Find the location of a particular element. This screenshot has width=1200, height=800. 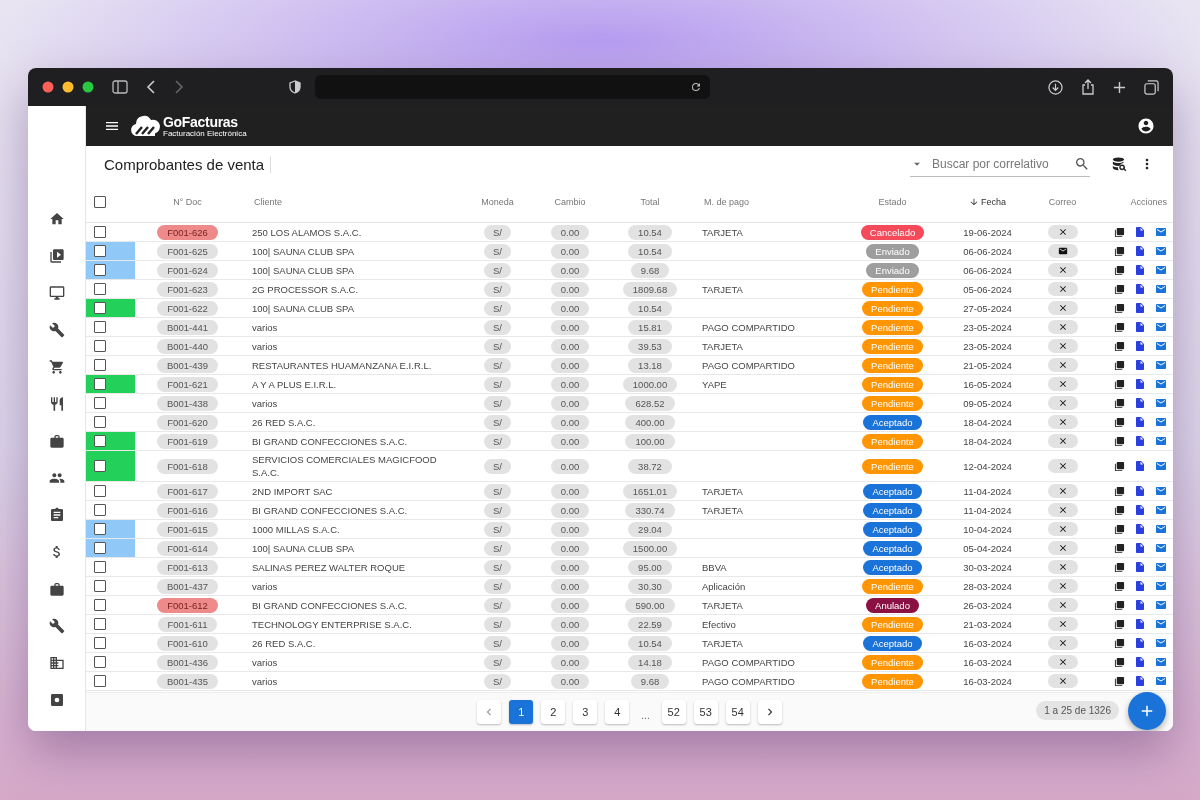

shield-icon is located at coordinates (294, 87).